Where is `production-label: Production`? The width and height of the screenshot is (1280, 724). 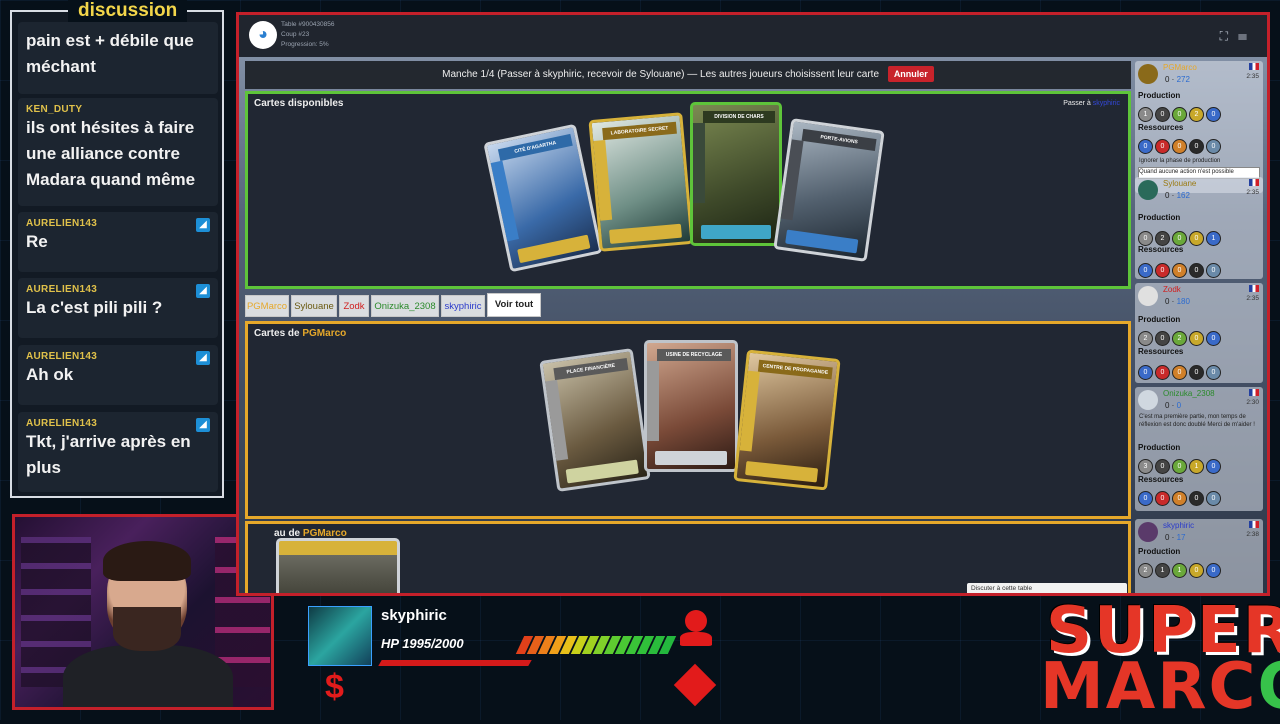 production-label: Production is located at coordinates (1159, 217).